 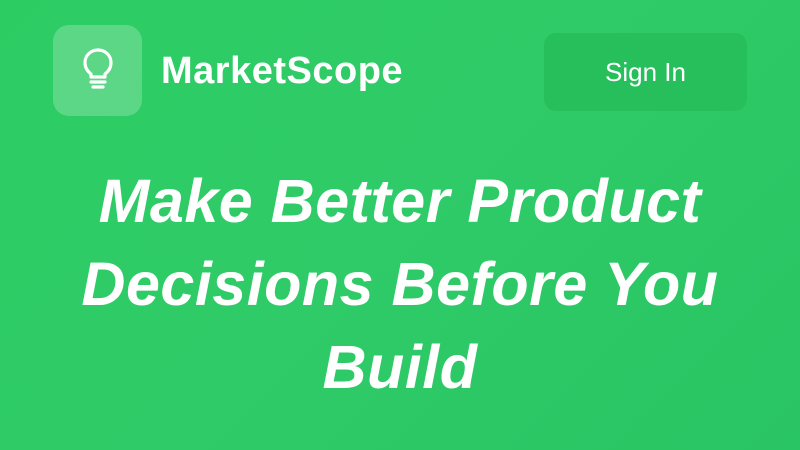 I want to click on logo-tile, so click(x=97, y=70).